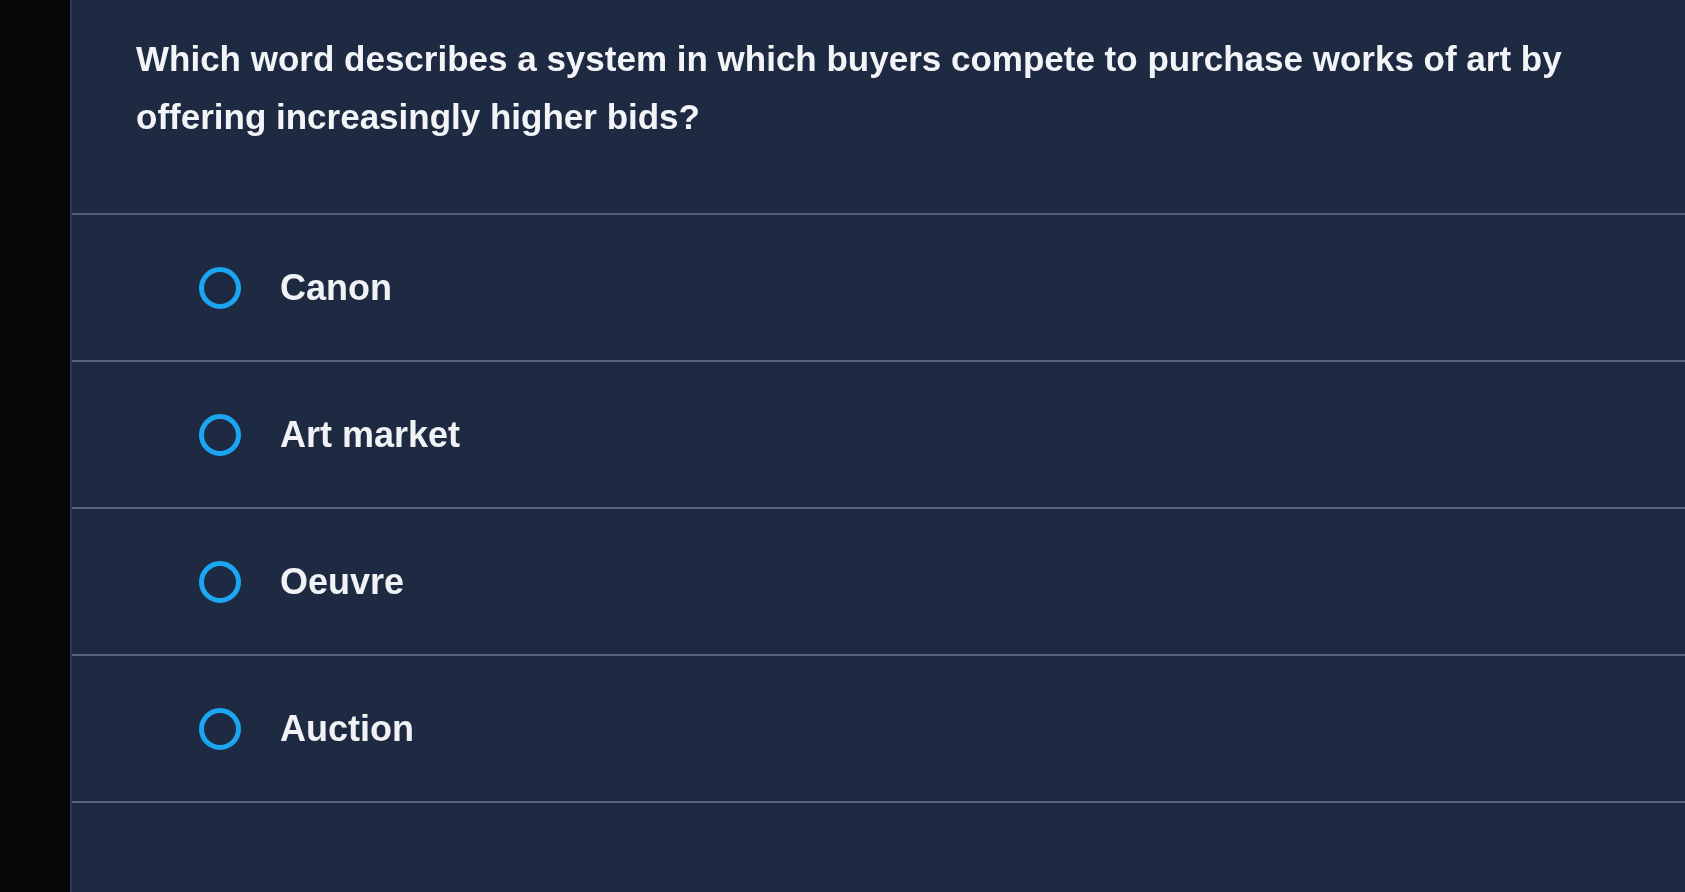 The image size is (1685, 892). Describe the element at coordinates (370, 434) in the screenshot. I see `option-label: Art market` at that location.